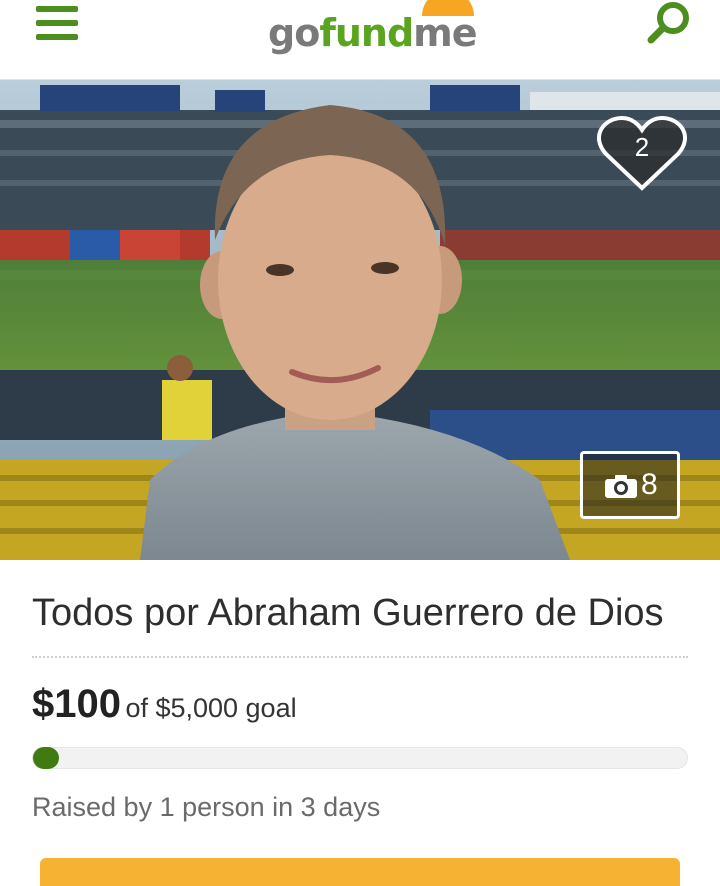 The width and height of the screenshot is (720, 886). What do you see at coordinates (669, 23) in the screenshot?
I see `search-icon` at bounding box center [669, 23].